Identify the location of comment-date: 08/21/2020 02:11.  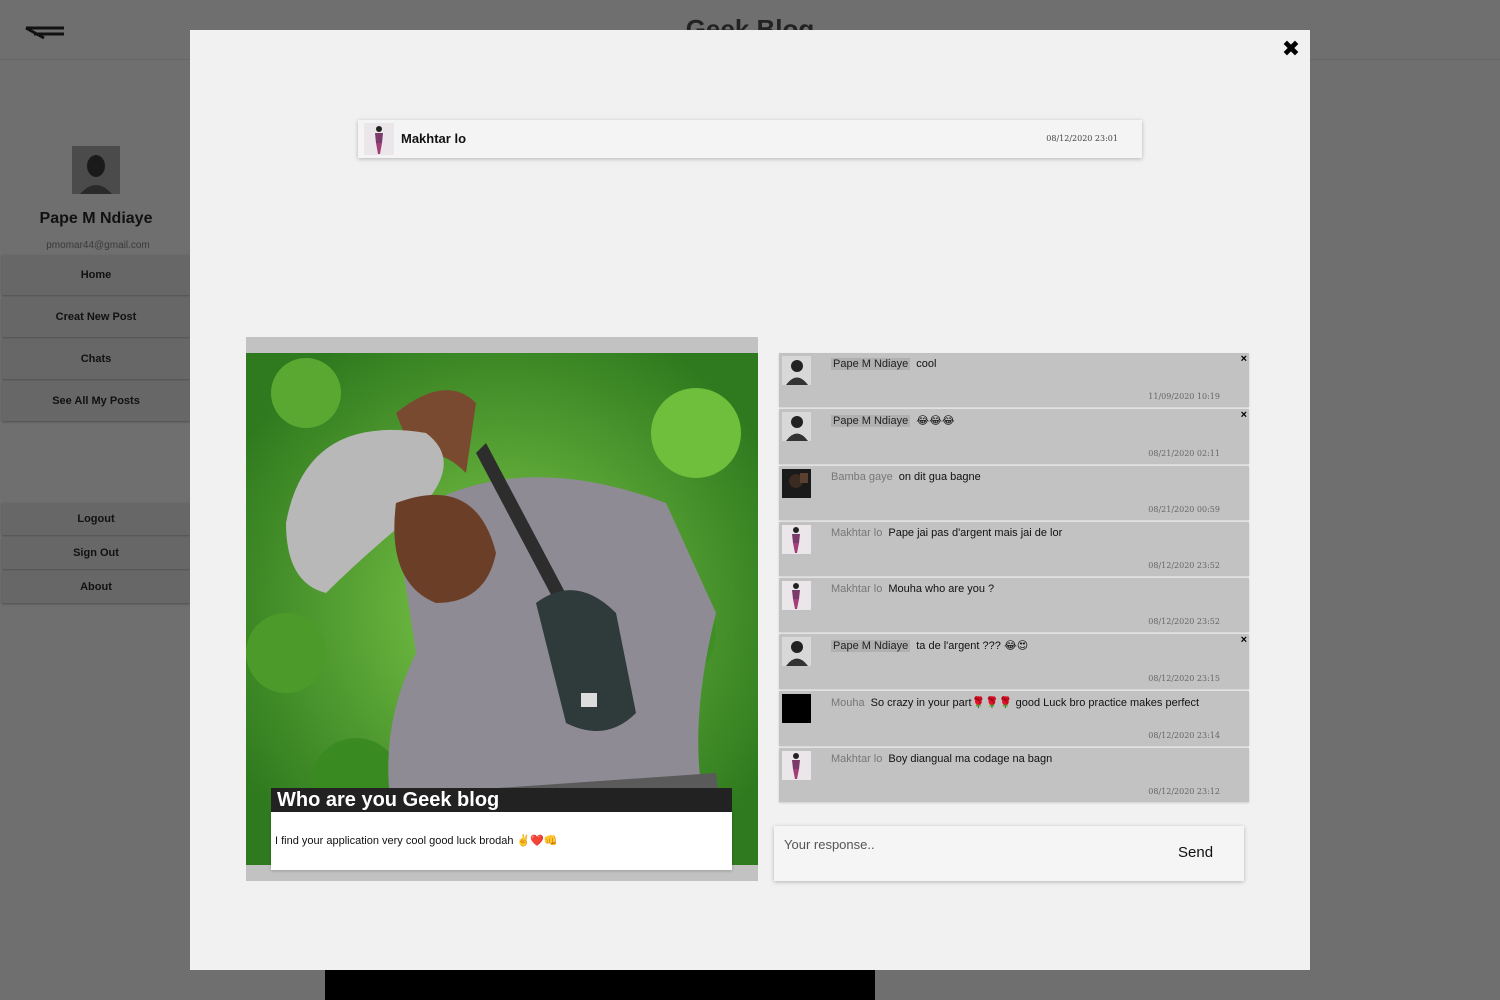
(1184, 453).